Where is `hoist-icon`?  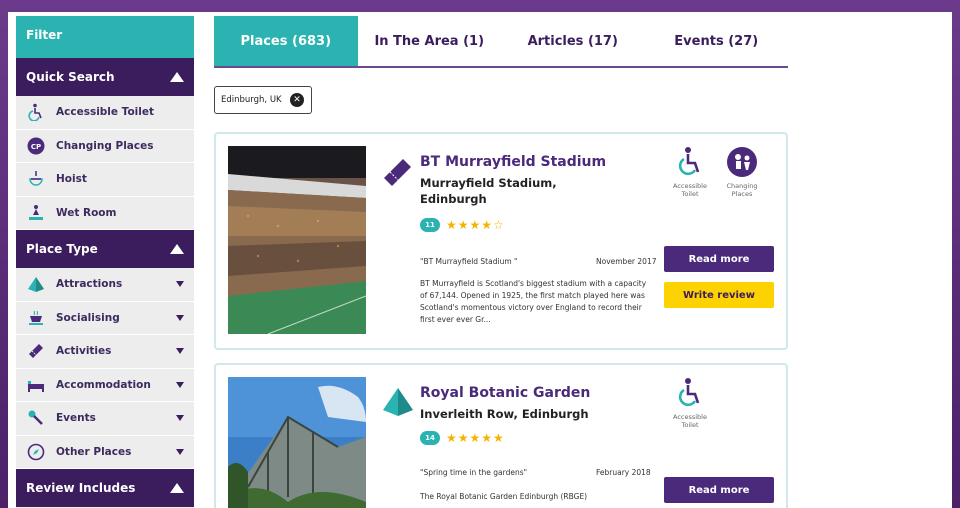
hoist-icon is located at coordinates (36, 179).